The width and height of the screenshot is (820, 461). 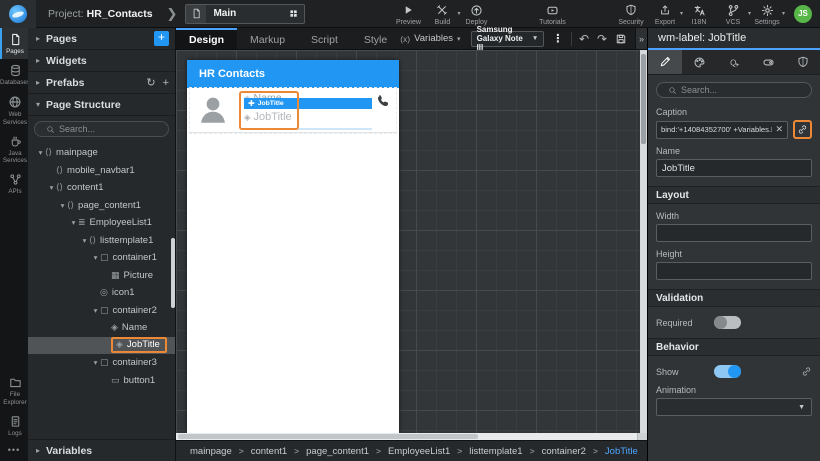 I want to click on breadcrumb-item-page_content1: page_content1, so click(x=337, y=451).